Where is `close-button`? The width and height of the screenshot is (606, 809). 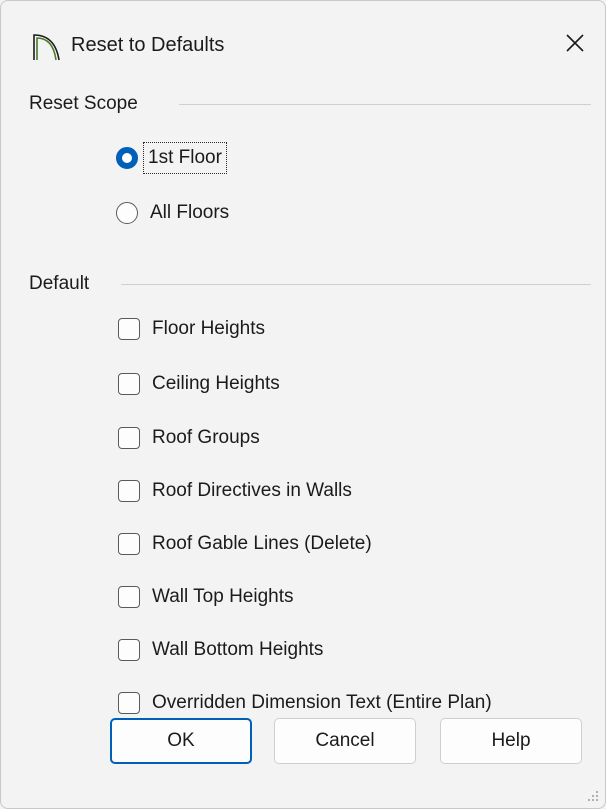 close-button is located at coordinates (575, 43).